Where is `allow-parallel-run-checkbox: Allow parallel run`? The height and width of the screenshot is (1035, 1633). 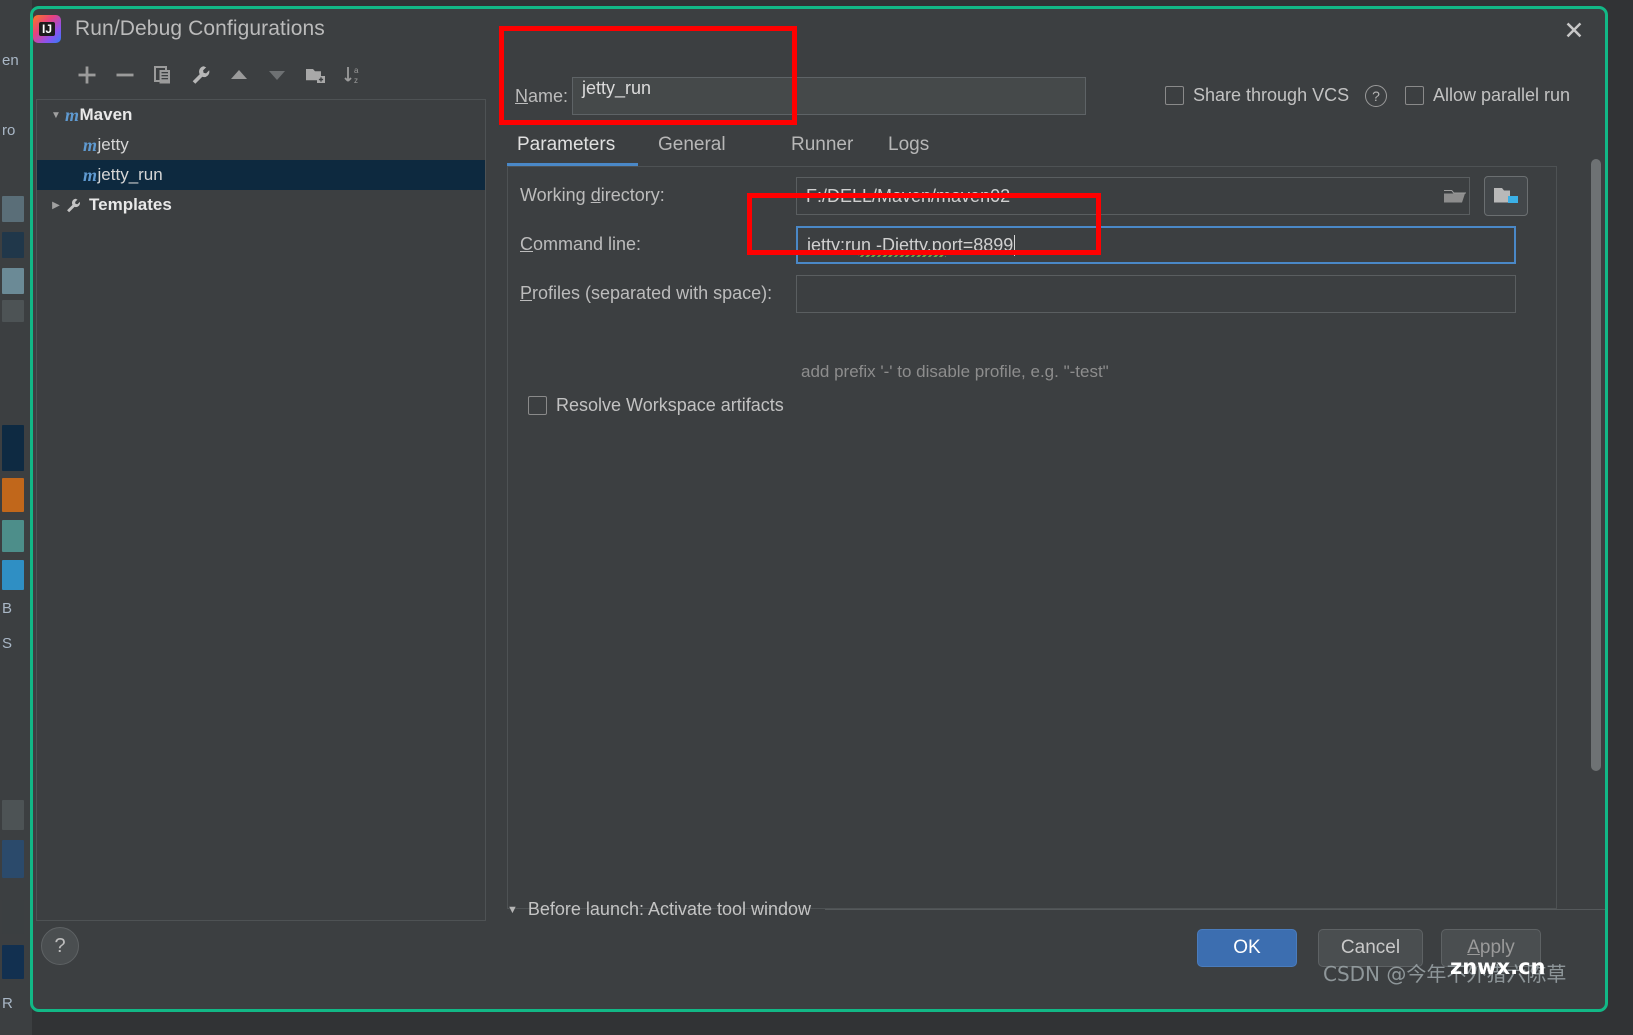
allow-parallel-run-checkbox: Allow parallel run is located at coordinates (1487, 95).